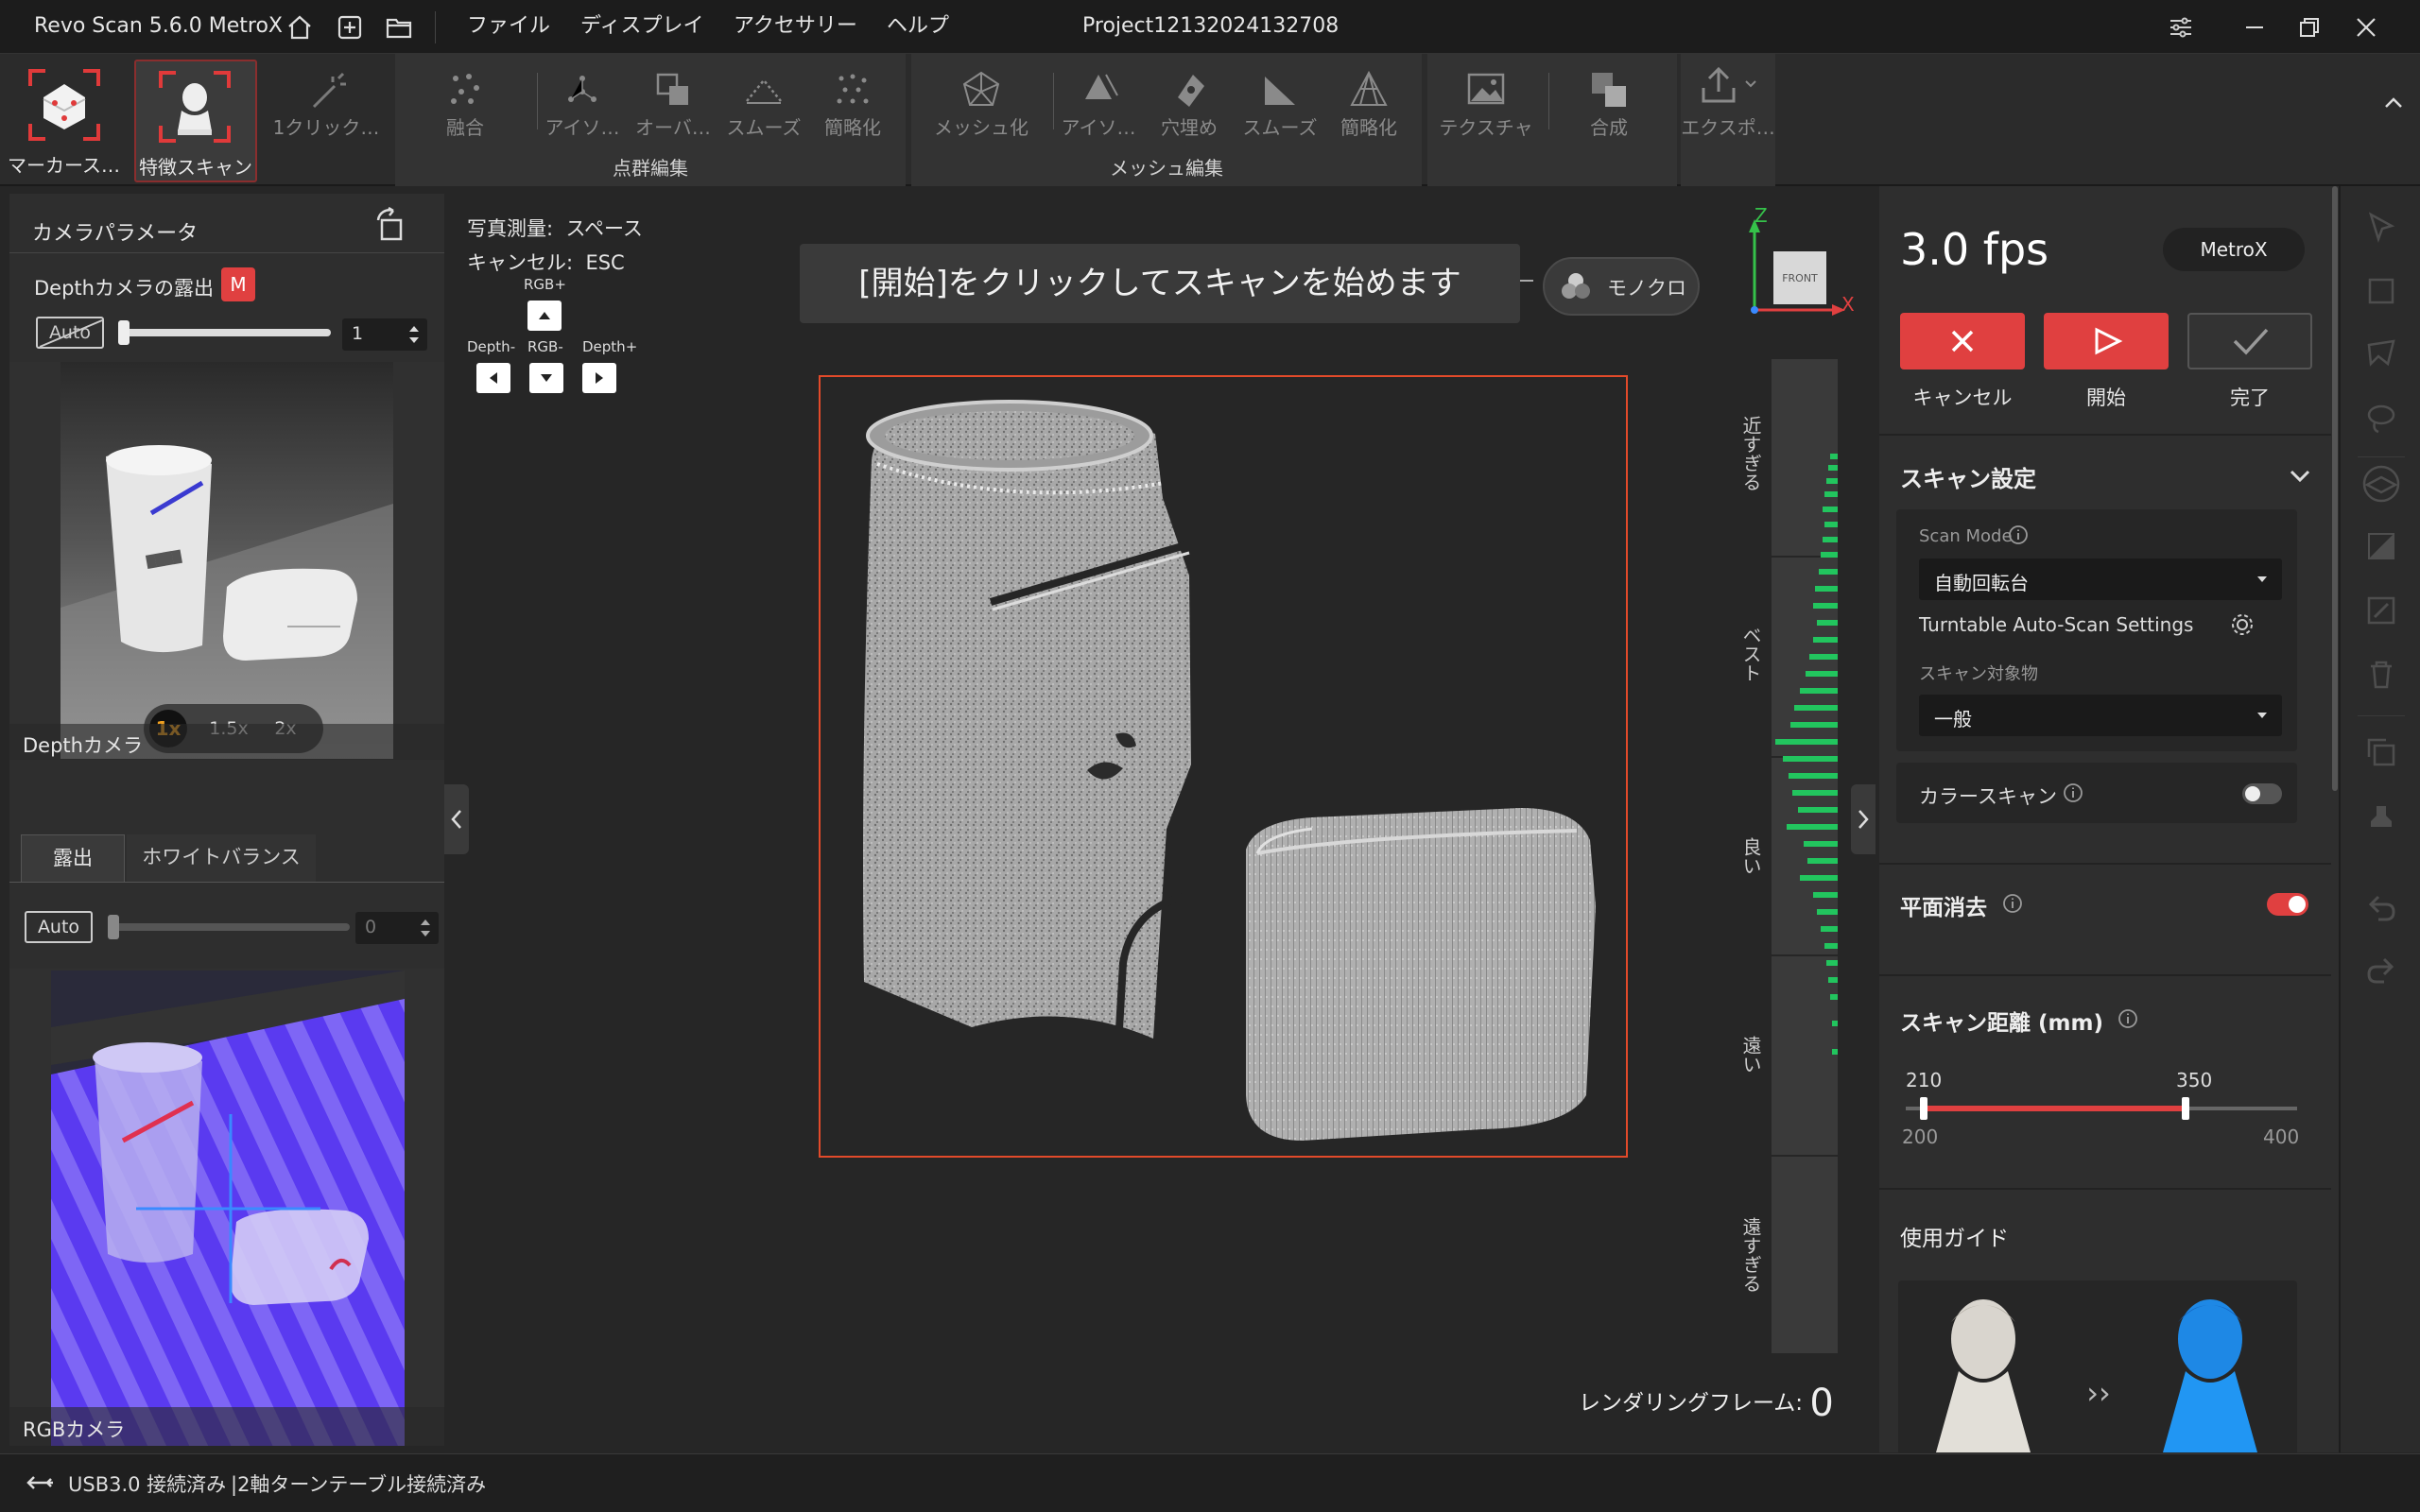 Image resolution: width=2420 pixels, height=1512 pixels. Describe the element at coordinates (795, 26) in the screenshot. I see `menu-accessory: アクセサリー` at that location.